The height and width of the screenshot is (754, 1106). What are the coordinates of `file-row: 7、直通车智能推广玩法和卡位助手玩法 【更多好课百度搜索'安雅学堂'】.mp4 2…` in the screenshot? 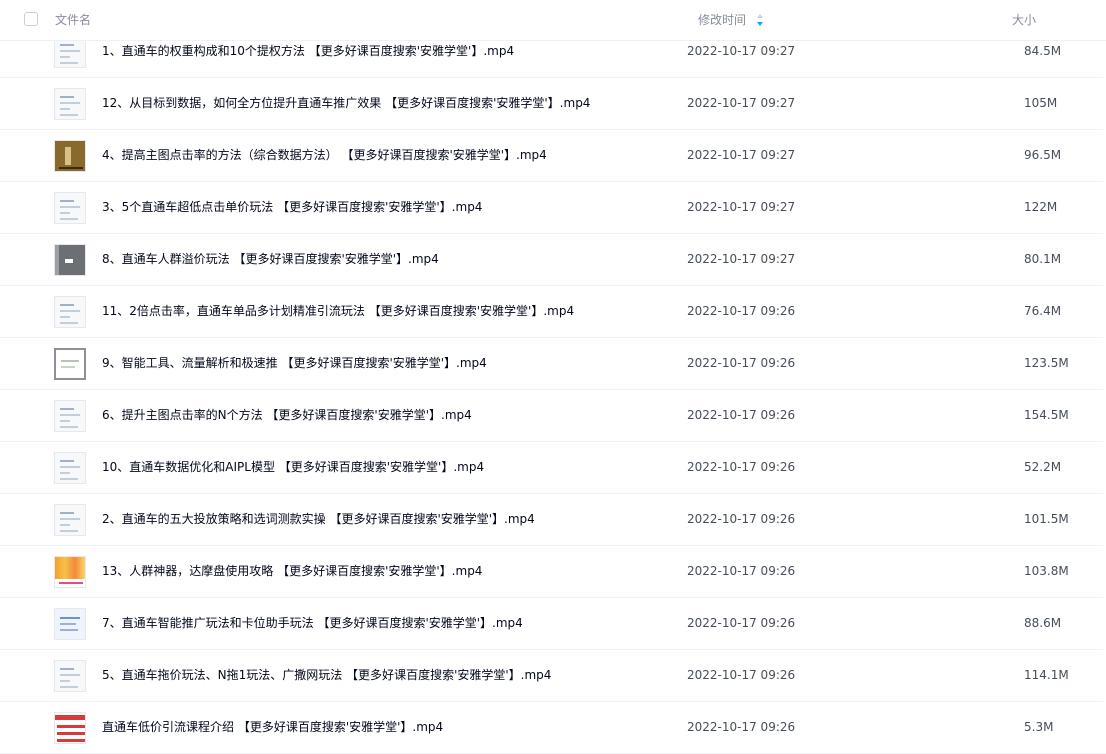 It's located at (553, 624).